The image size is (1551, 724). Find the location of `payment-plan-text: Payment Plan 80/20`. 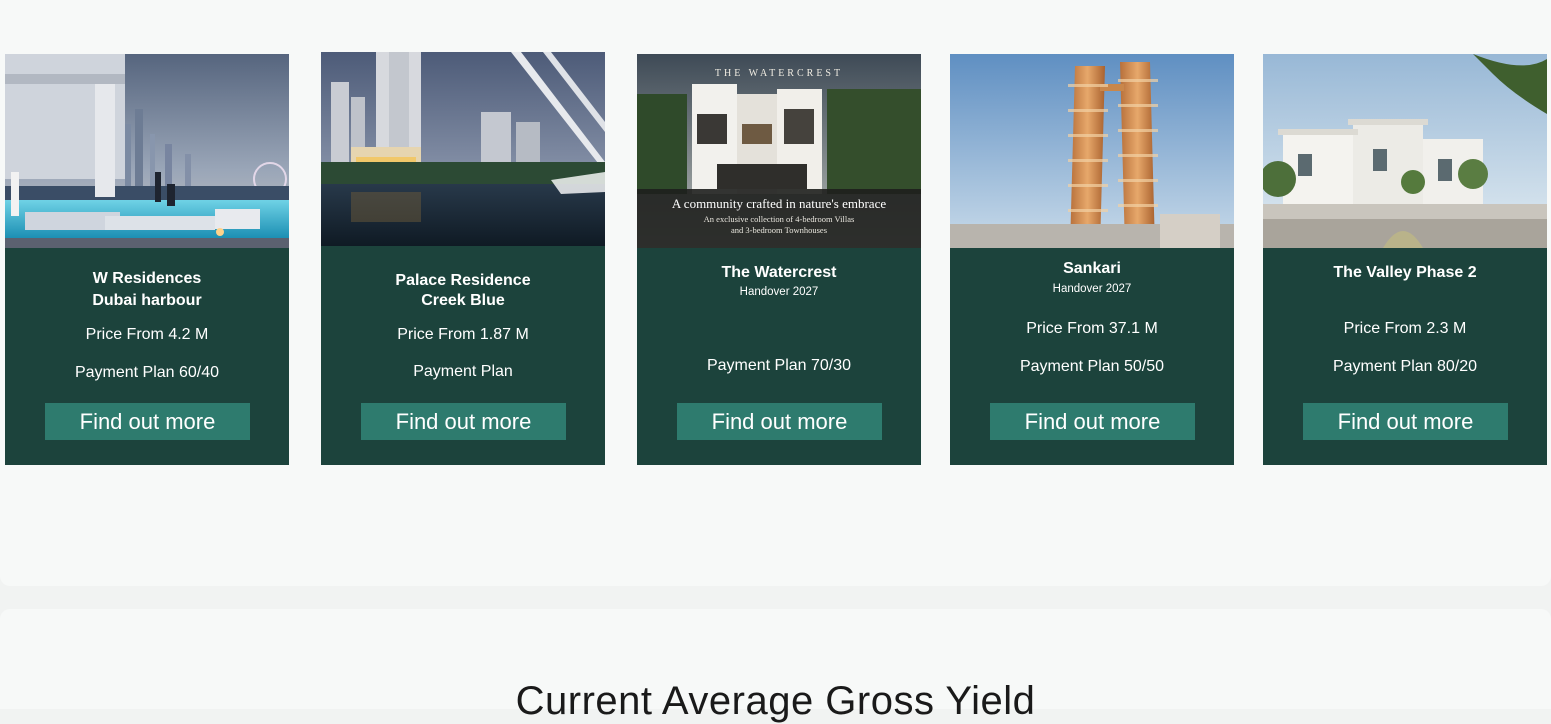

payment-plan-text: Payment Plan 80/20 is located at coordinates (1405, 366).